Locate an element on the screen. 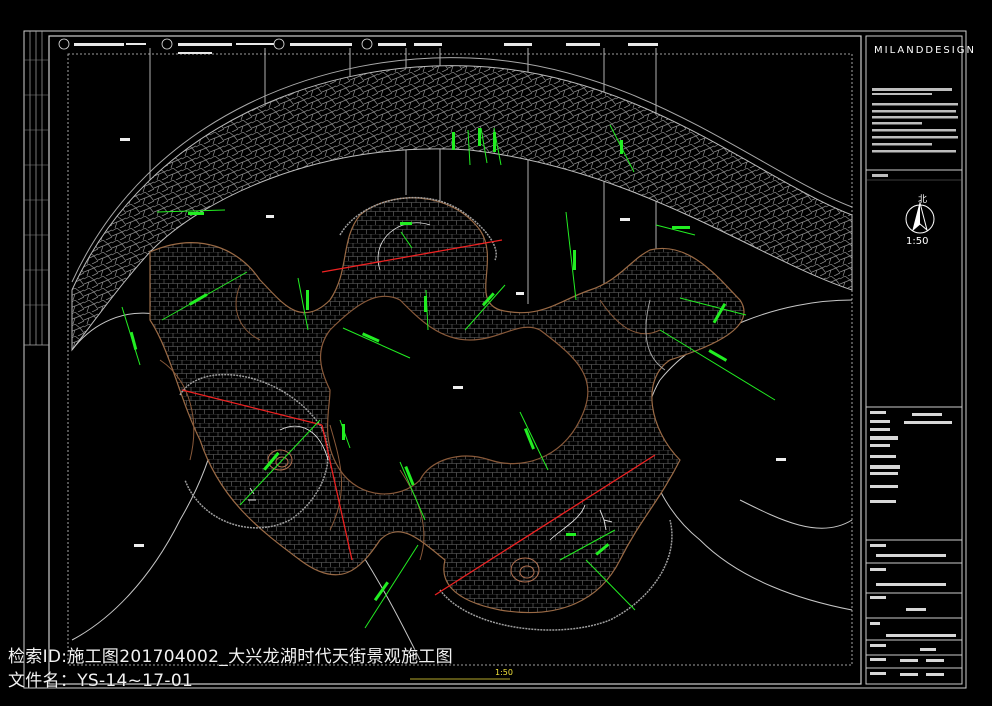 The width and height of the screenshot is (992, 706). watermark-file-name: 文件名：YS-14~17-01 is located at coordinates (101, 681).